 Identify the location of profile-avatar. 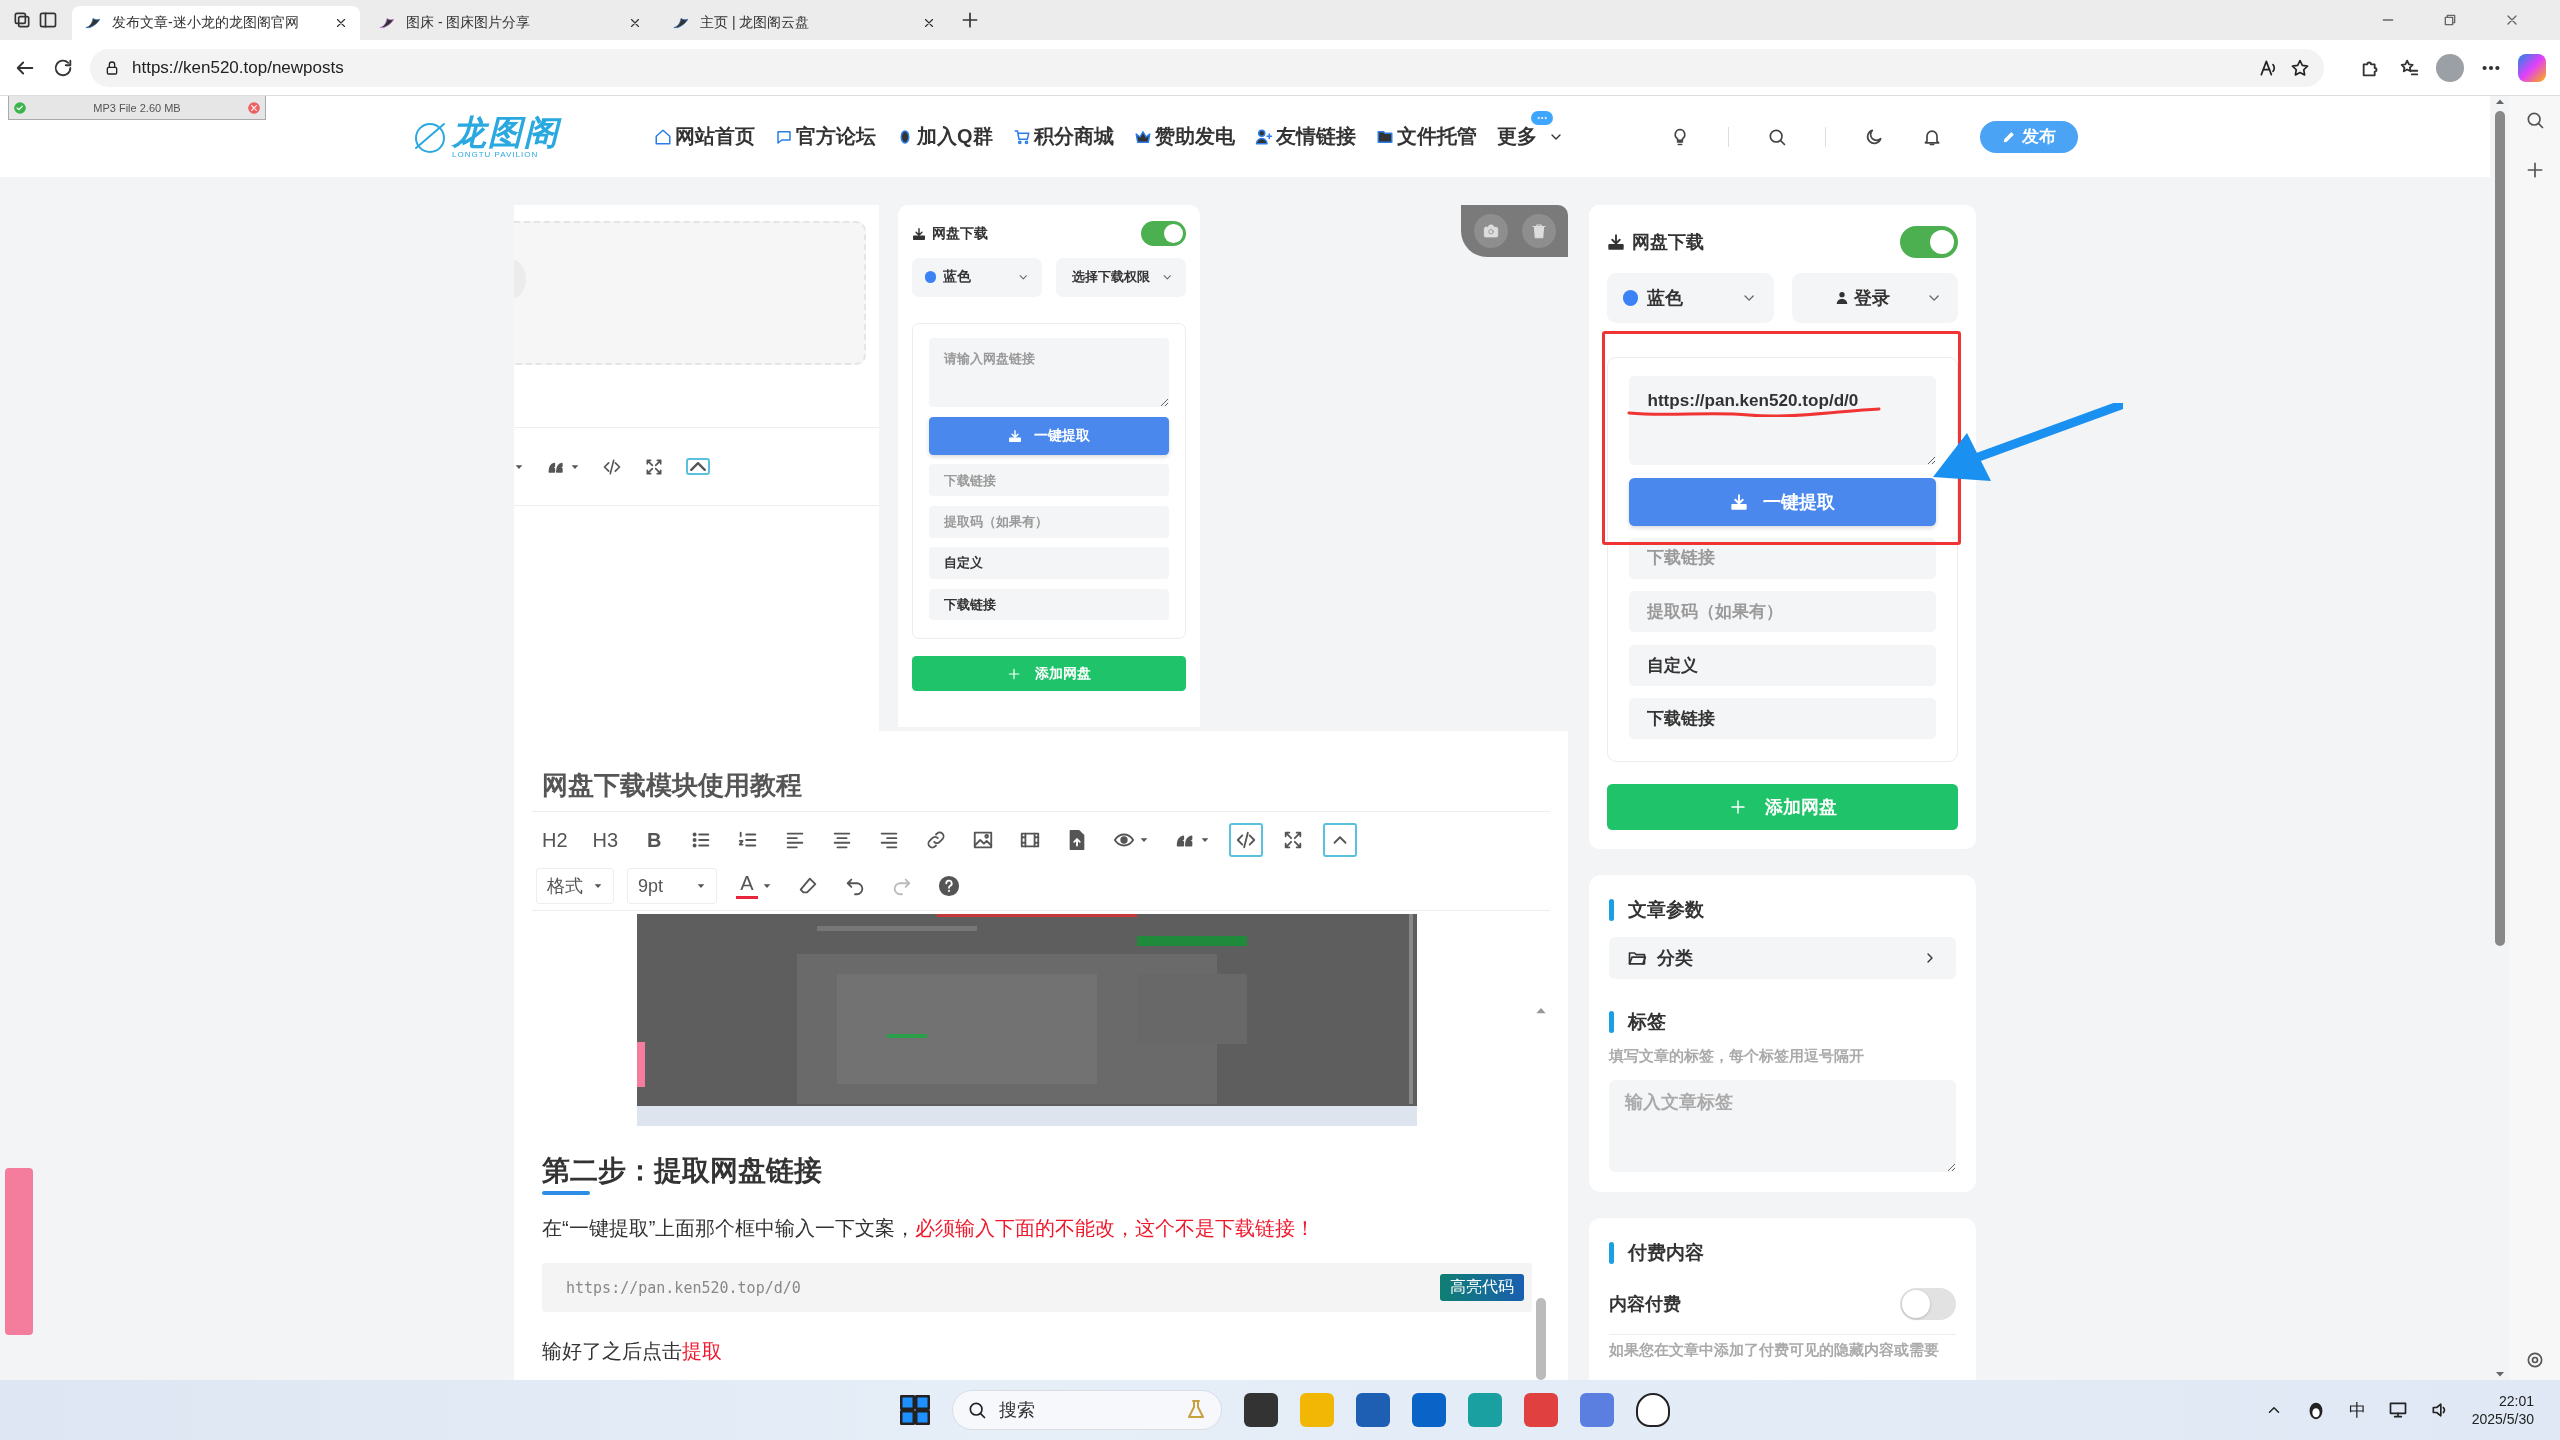
(2450, 67).